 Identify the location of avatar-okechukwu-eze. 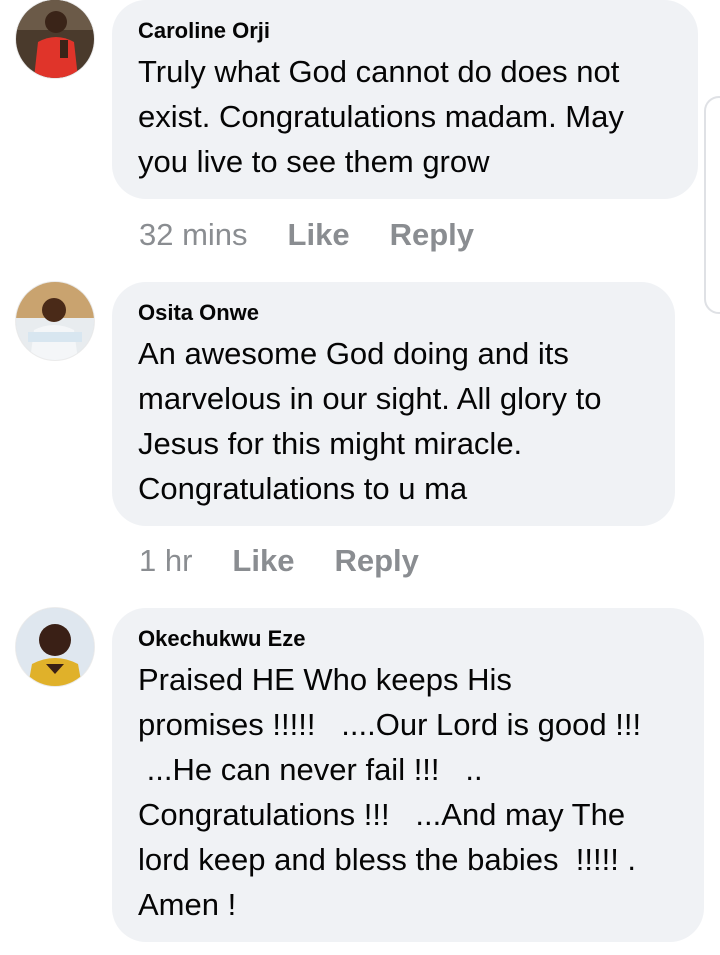
(55, 647).